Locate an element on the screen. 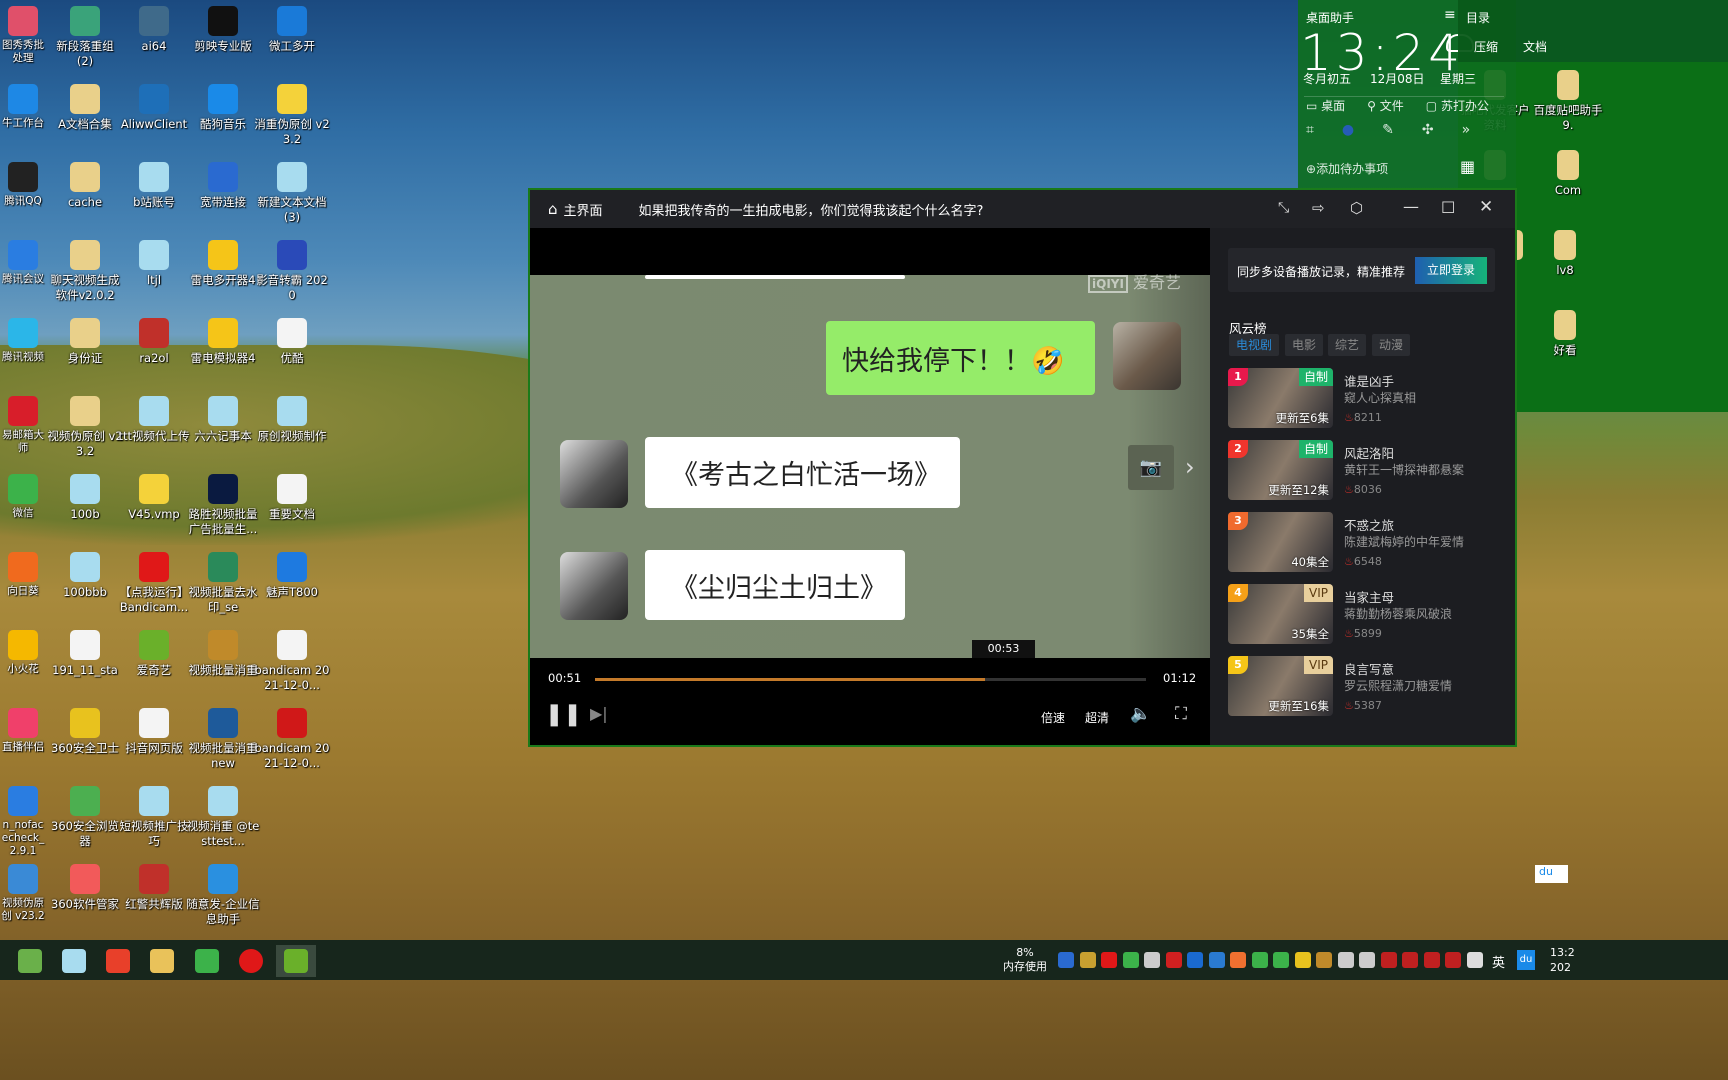 This screenshot has width=1728, height=1080. minimize-button: — is located at coordinates (1411, 206).